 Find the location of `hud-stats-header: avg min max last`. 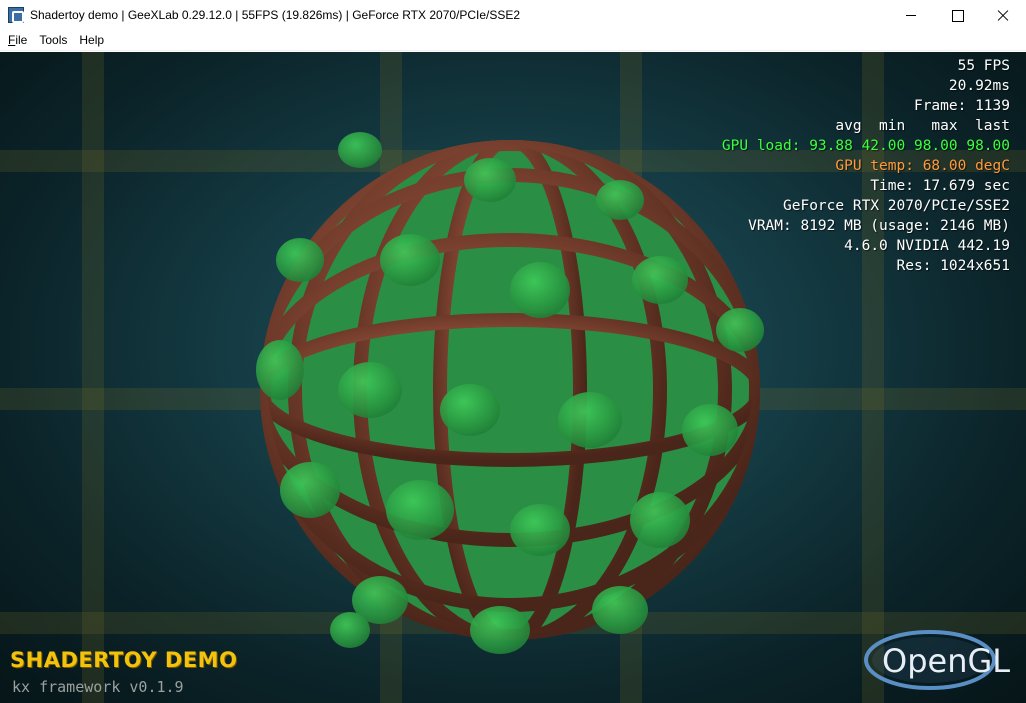

hud-stats-header: avg min max last is located at coordinates (922, 126).